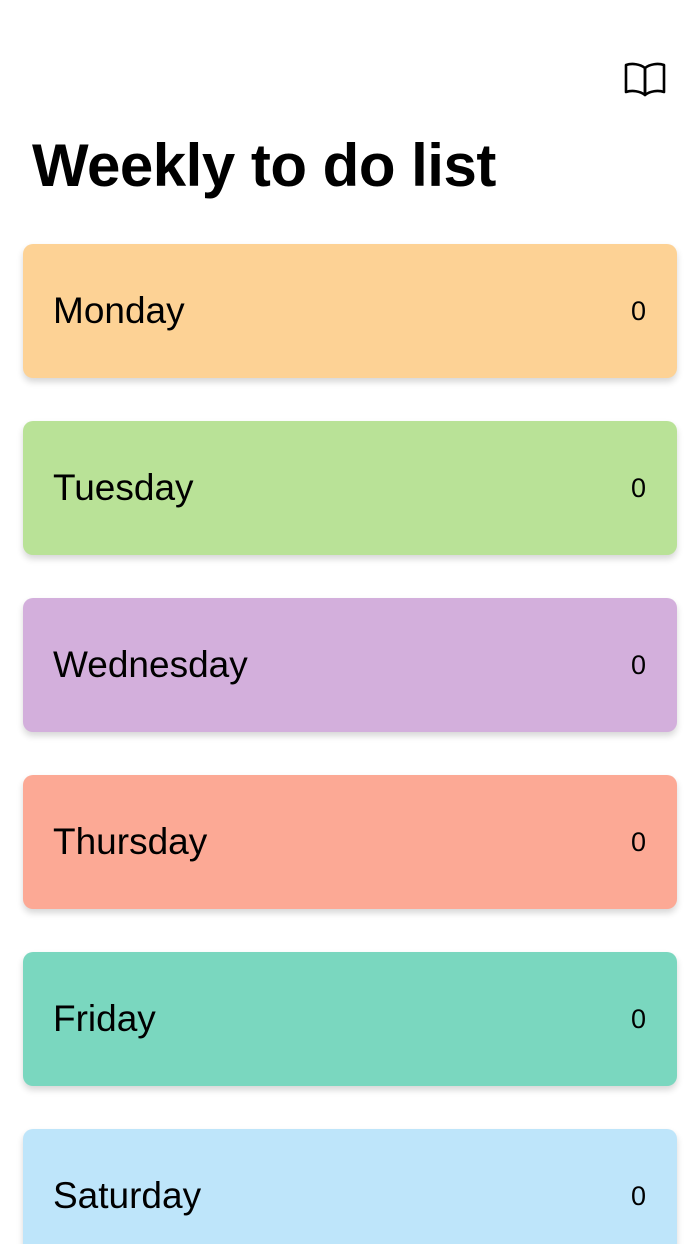 This screenshot has width=700, height=1244. What do you see at coordinates (350, 842) in the screenshot?
I see `day-card-thursday: Thursday 0` at bounding box center [350, 842].